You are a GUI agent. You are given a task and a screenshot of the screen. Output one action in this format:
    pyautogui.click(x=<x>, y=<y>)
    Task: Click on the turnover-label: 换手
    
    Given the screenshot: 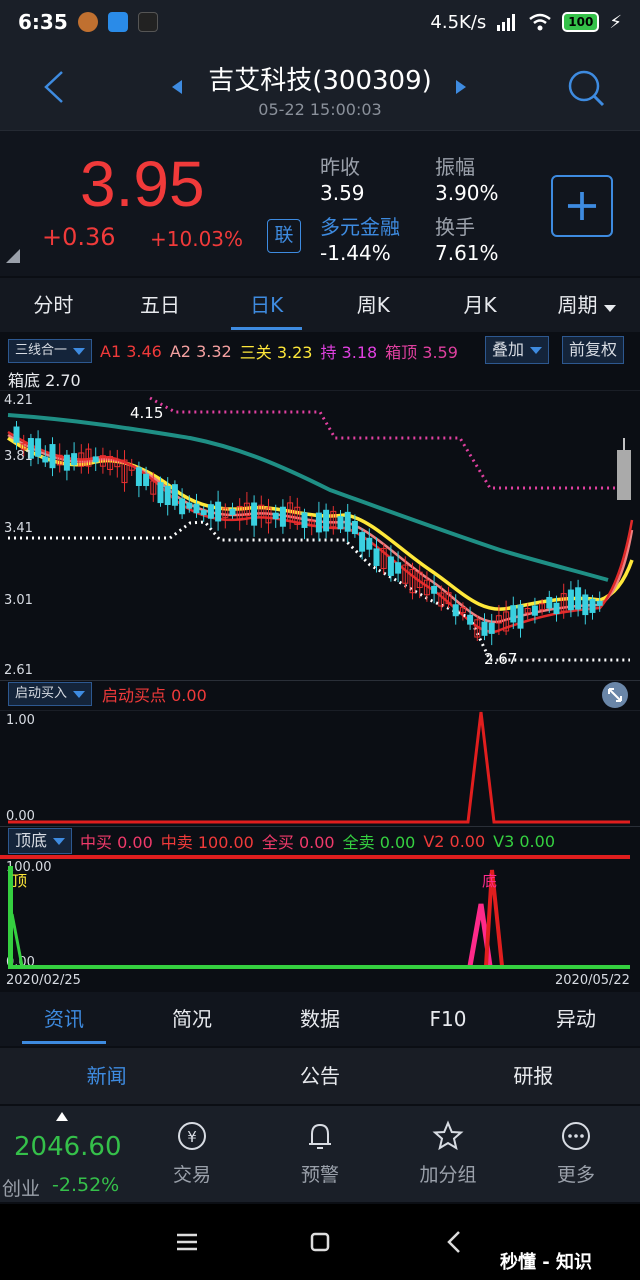 What is the action you would take?
    pyautogui.click(x=455, y=227)
    